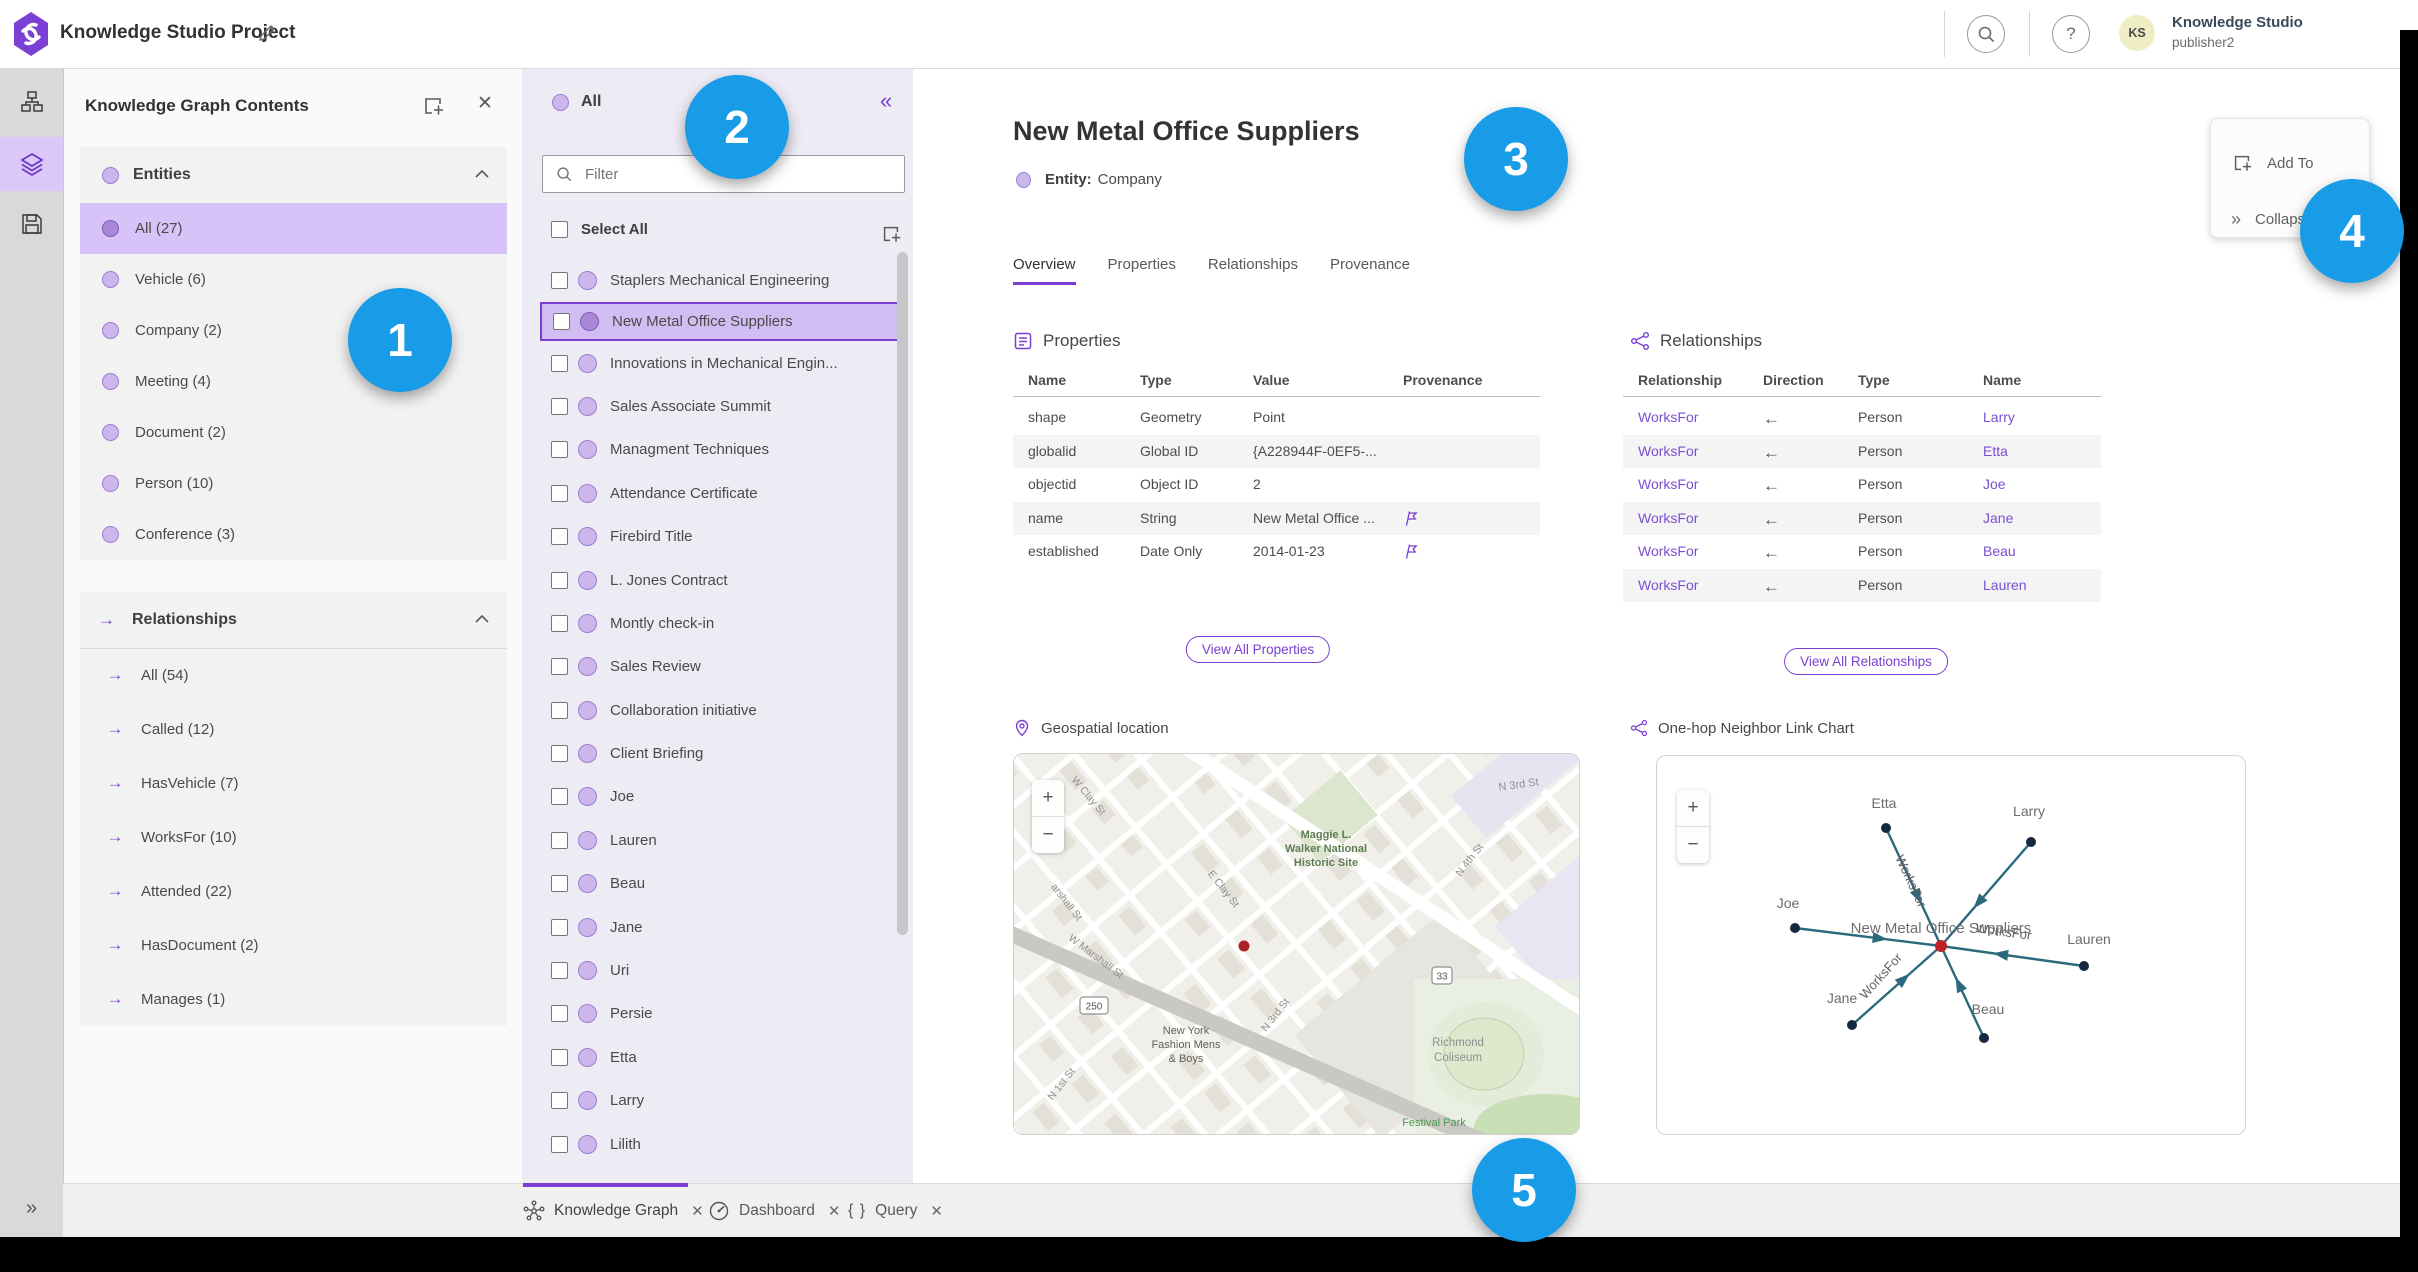  What do you see at coordinates (1693, 808) in the screenshot?
I see `zoom-in-button: +` at bounding box center [1693, 808].